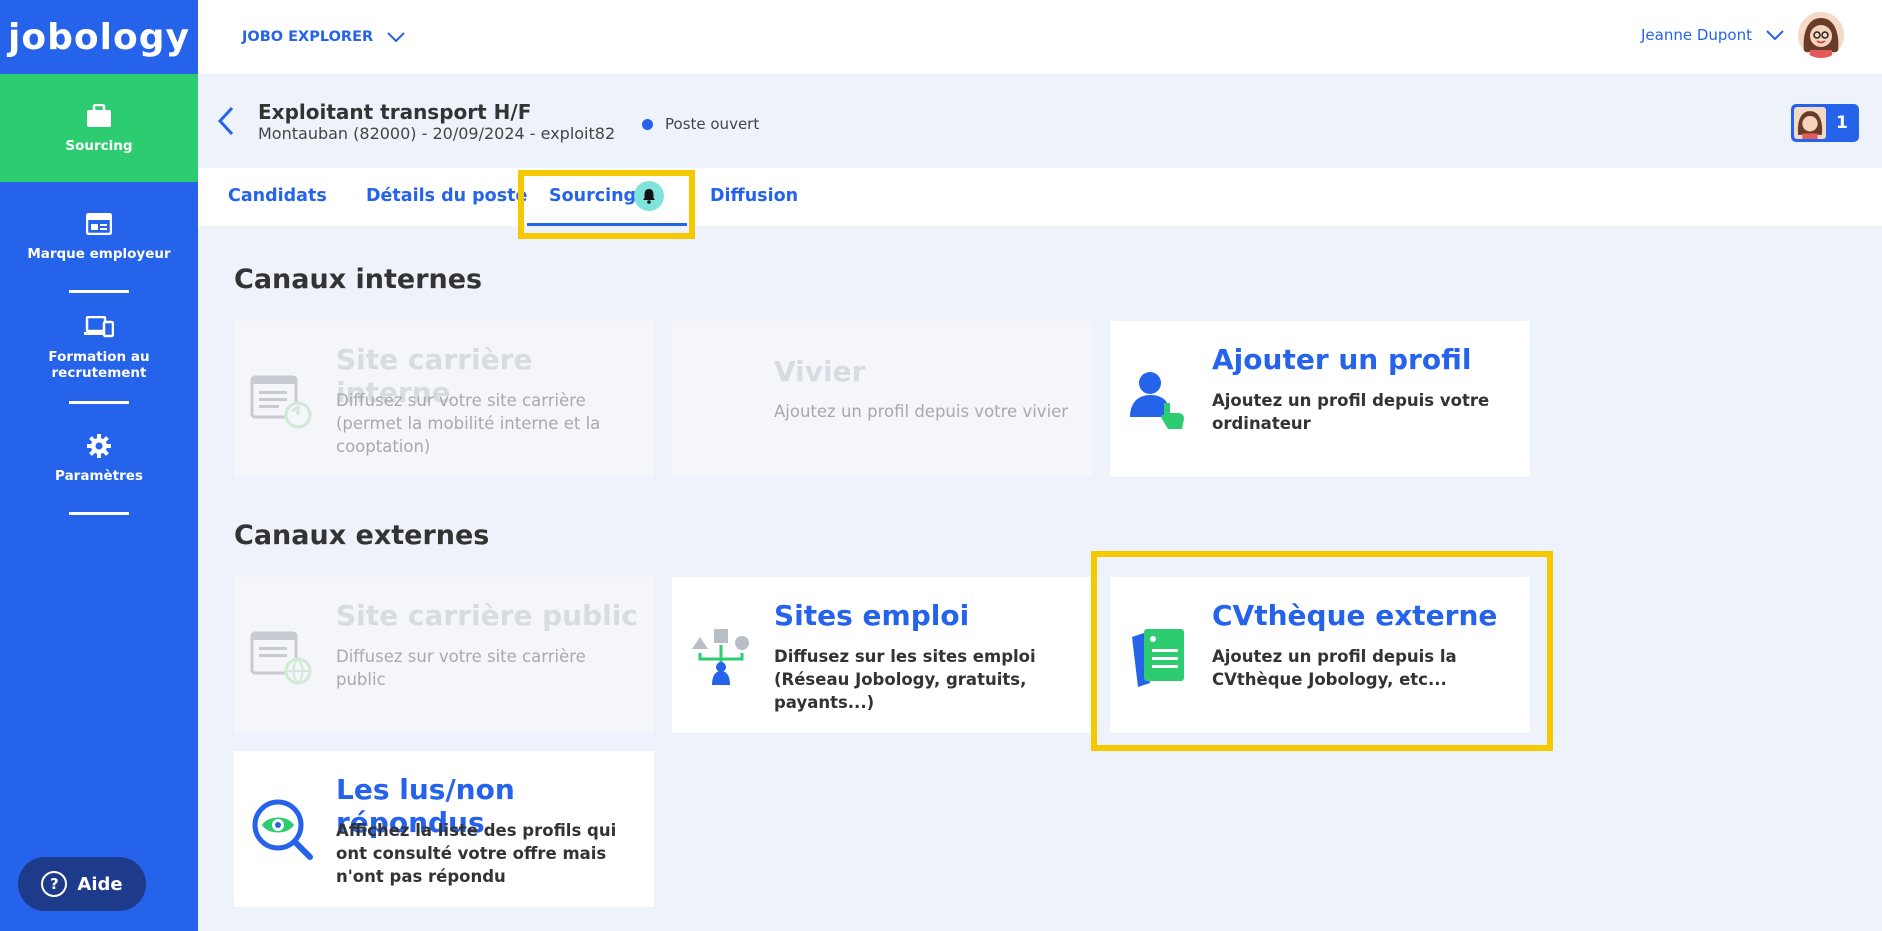 Image resolution: width=1882 pixels, height=931 pixels. Describe the element at coordinates (1040, 37) in the screenshot. I see `top-bar: JOBO EXPLORER Jeanne Dupont` at that location.